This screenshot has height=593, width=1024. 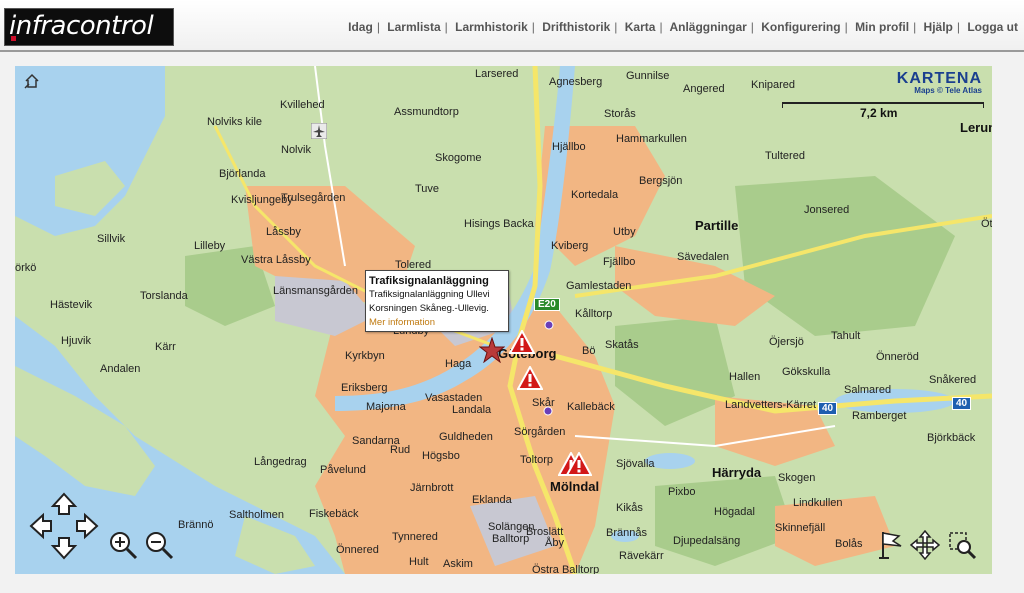 I want to click on place-label: Andalen, so click(x=120, y=369).